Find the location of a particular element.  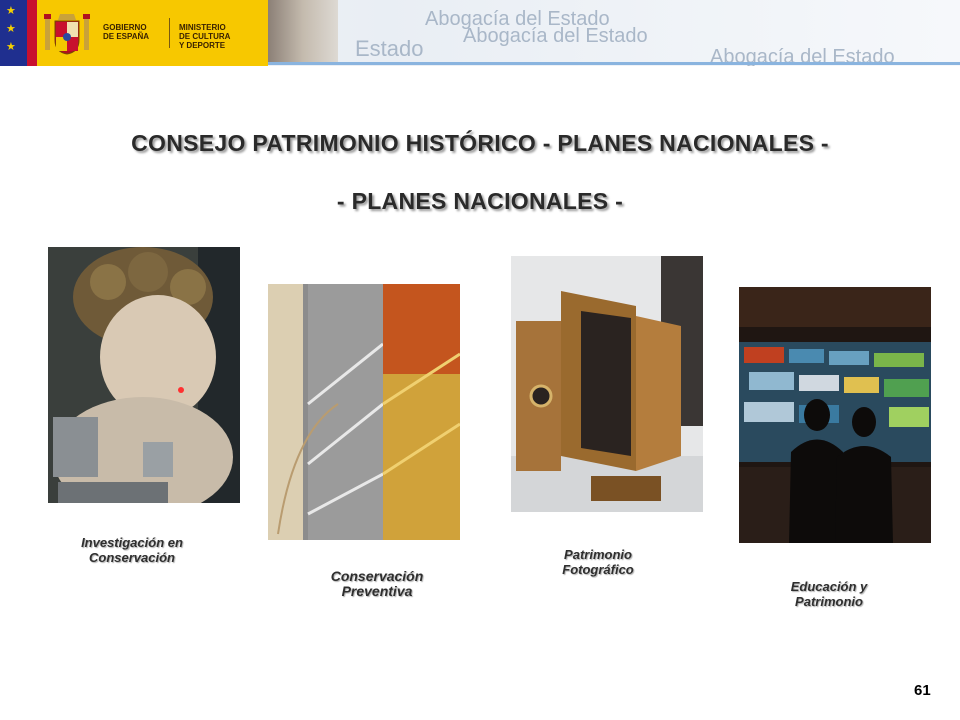

photo-conservation-document is located at coordinates (364, 412).